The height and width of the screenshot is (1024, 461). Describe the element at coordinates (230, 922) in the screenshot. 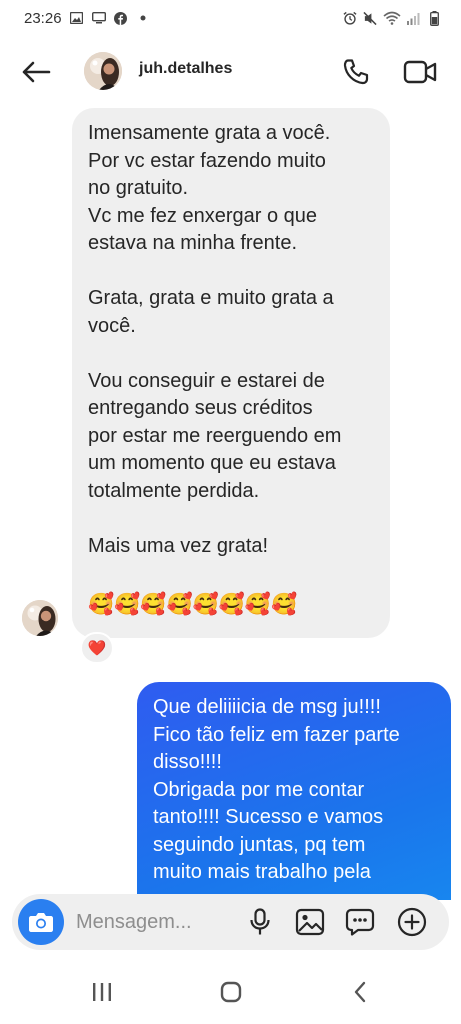

I see `message-composer` at that location.